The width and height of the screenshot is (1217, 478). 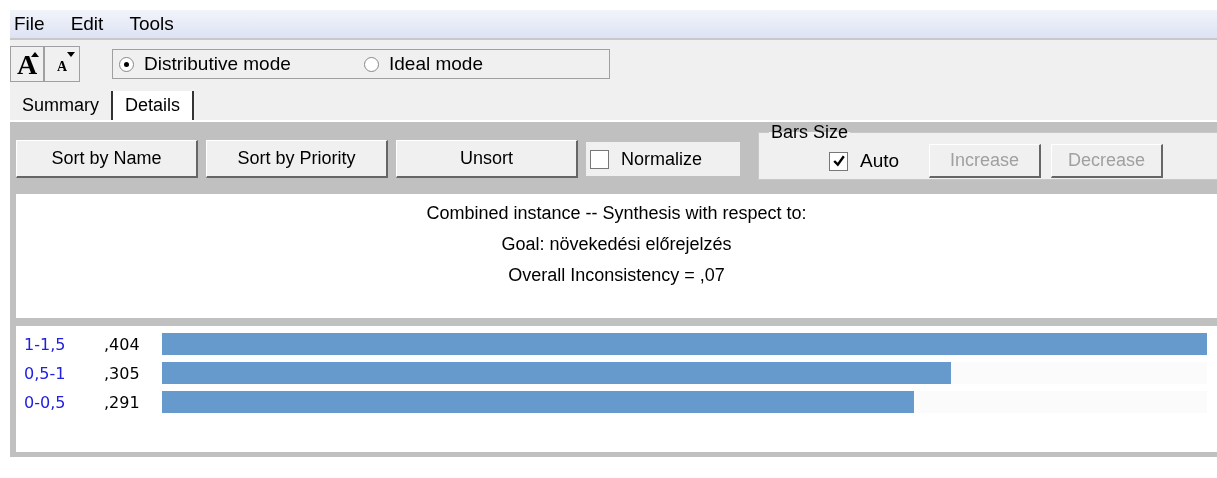 What do you see at coordinates (107, 159) in the screenshot?
I see `sort-button: Sort by Name` at bounding box center [107, 159].